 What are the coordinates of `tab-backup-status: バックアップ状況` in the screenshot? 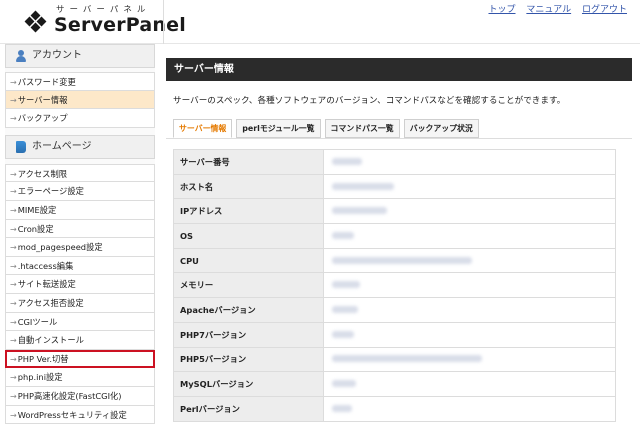 It's located at (441, 128).